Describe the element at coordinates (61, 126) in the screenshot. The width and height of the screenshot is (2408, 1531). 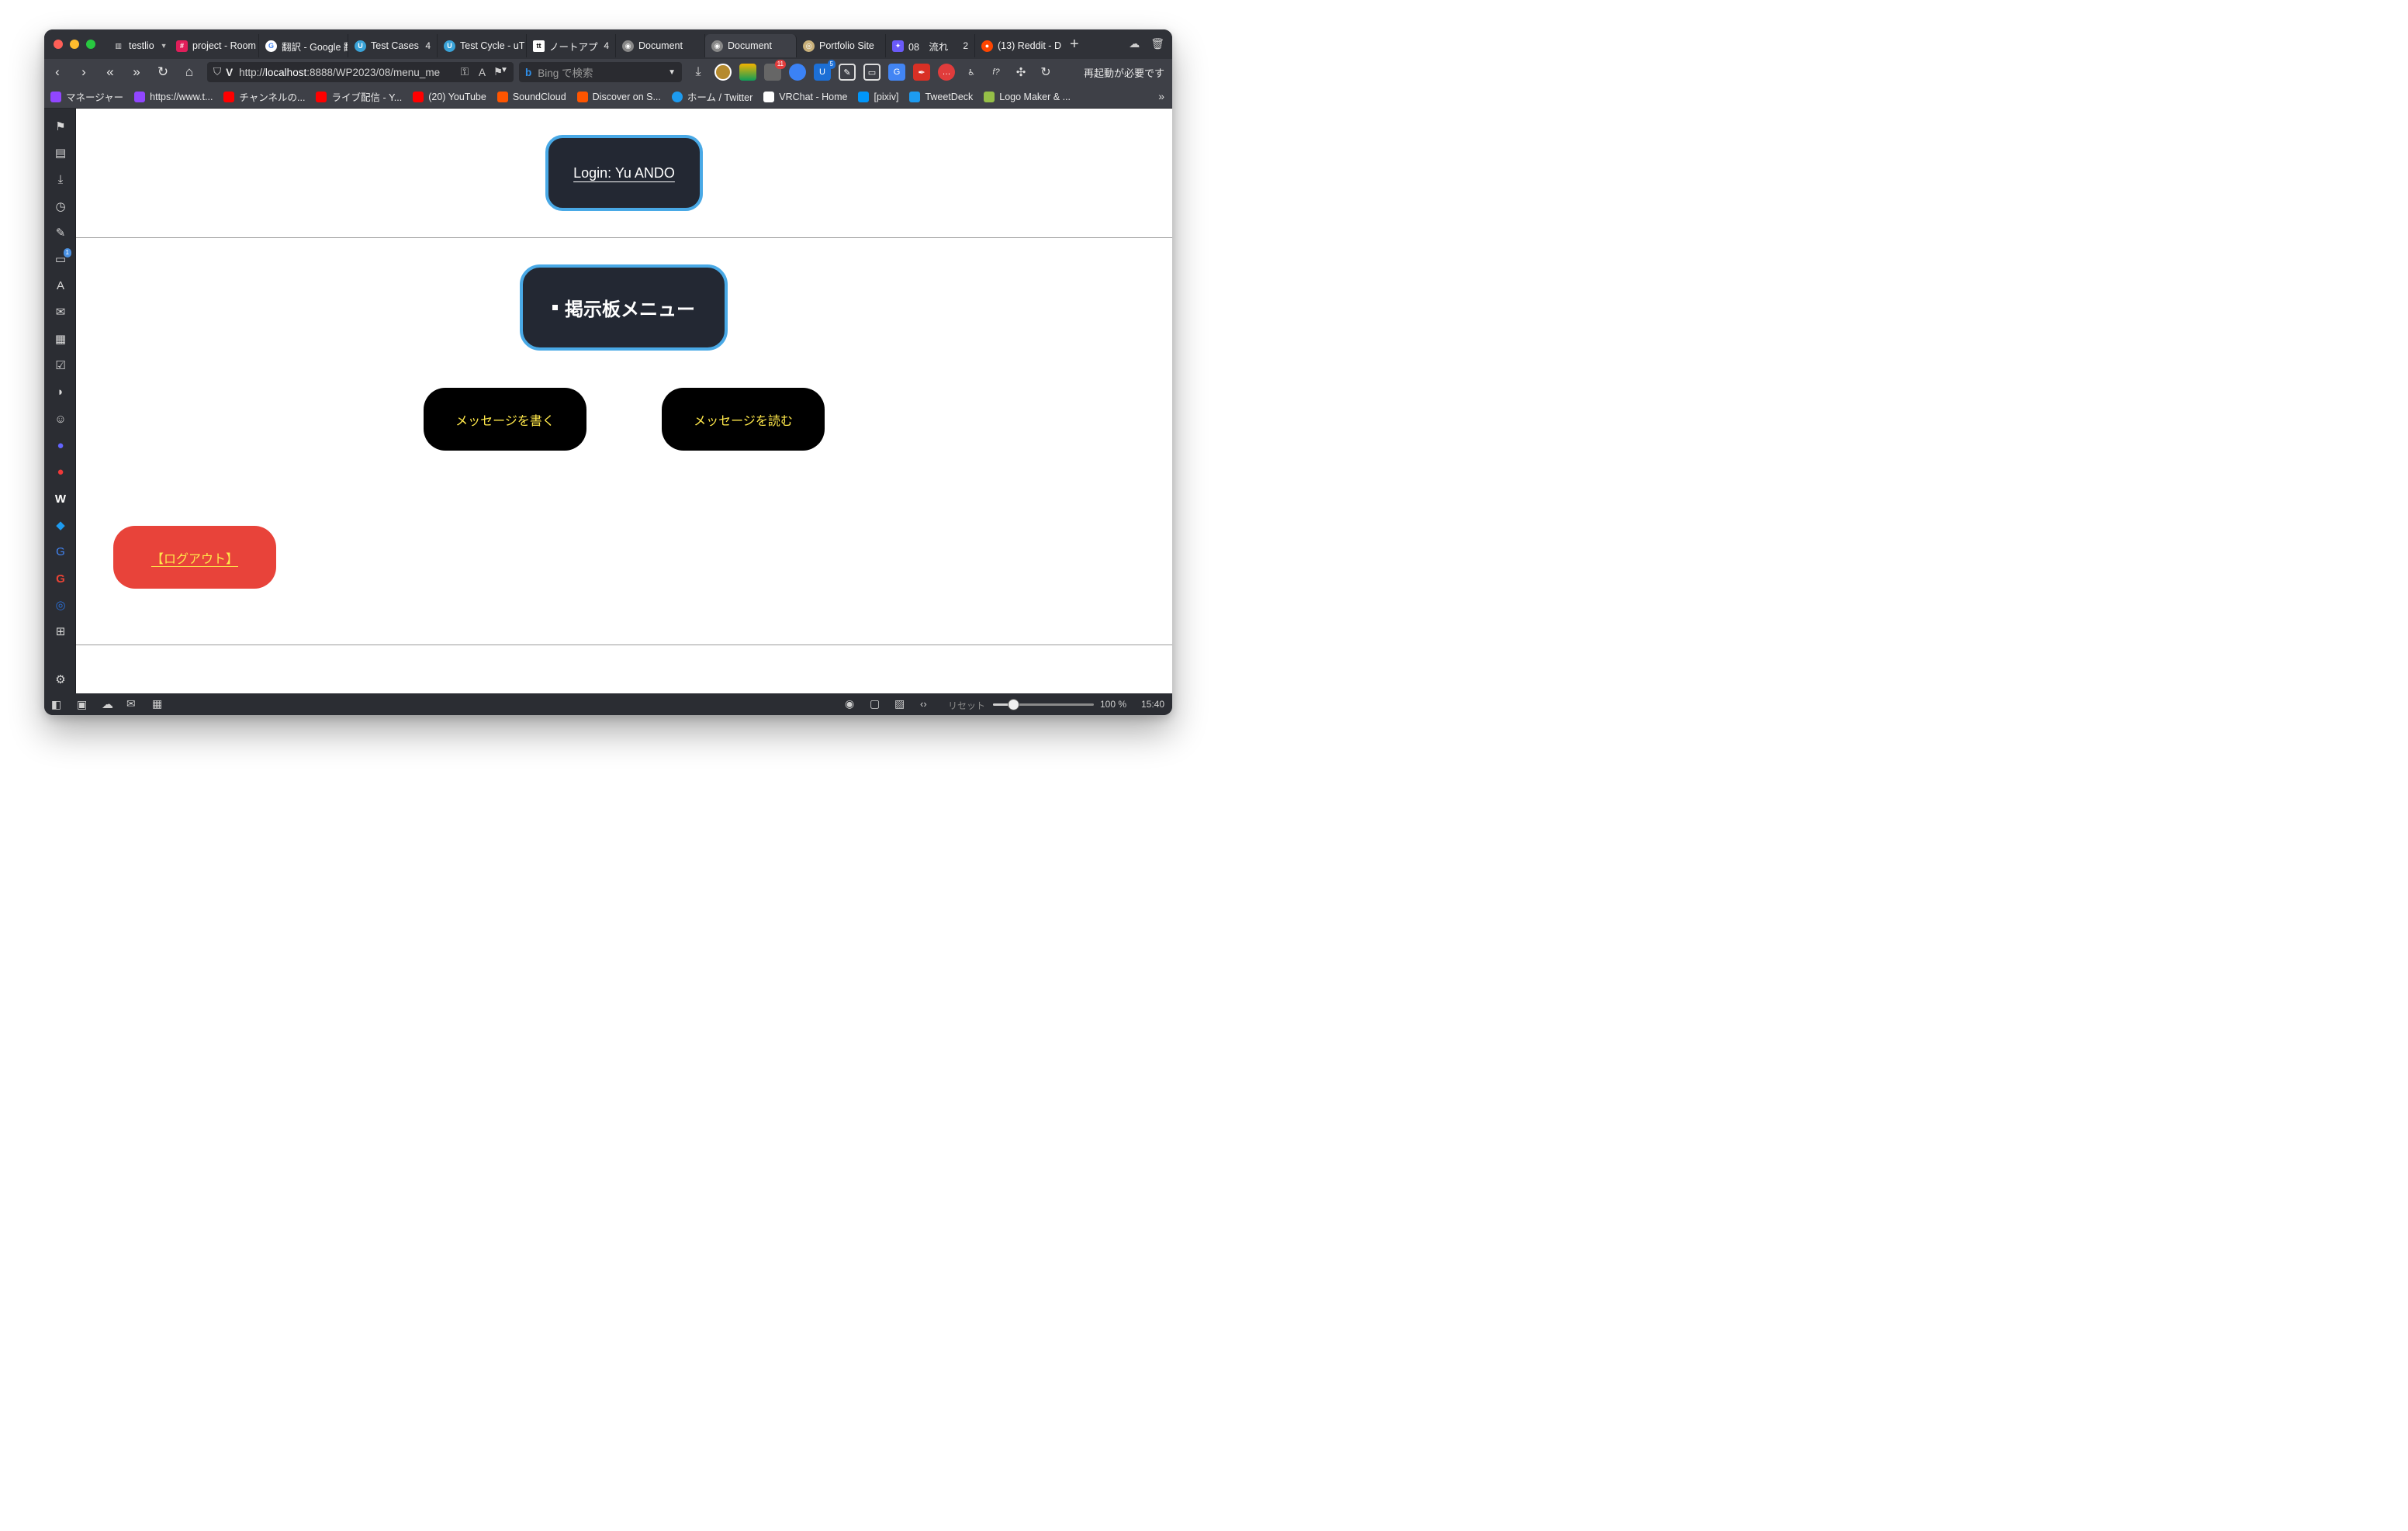
I see `bookmark-icon: ⚑` at that location.